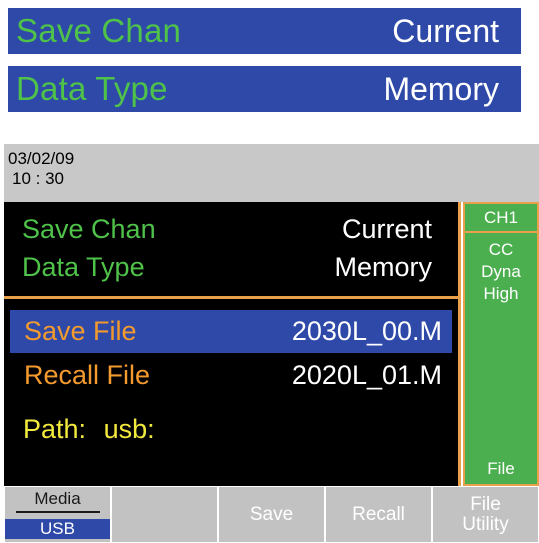  Describe the element at coordinates (164, 514) in the screenshot. I see `blank-softkey` at that location.